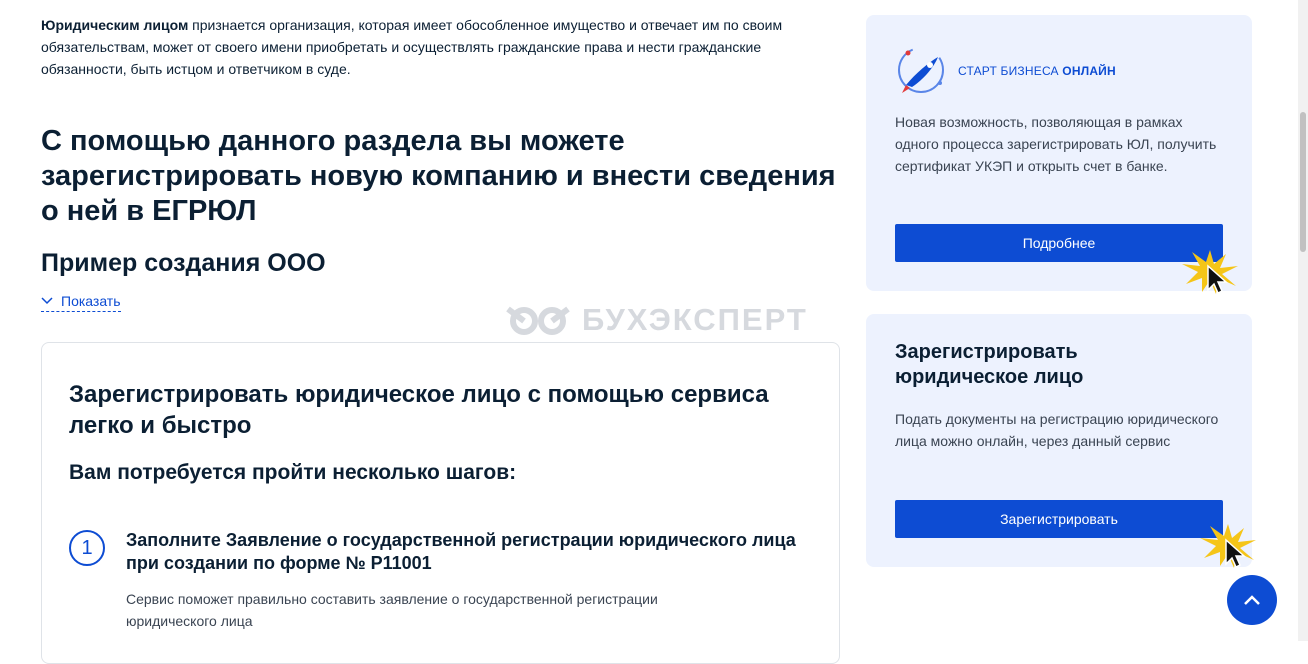  I want to click on register-panel-title: Зарегистрировать юридическое лицо, so click(989, 364).